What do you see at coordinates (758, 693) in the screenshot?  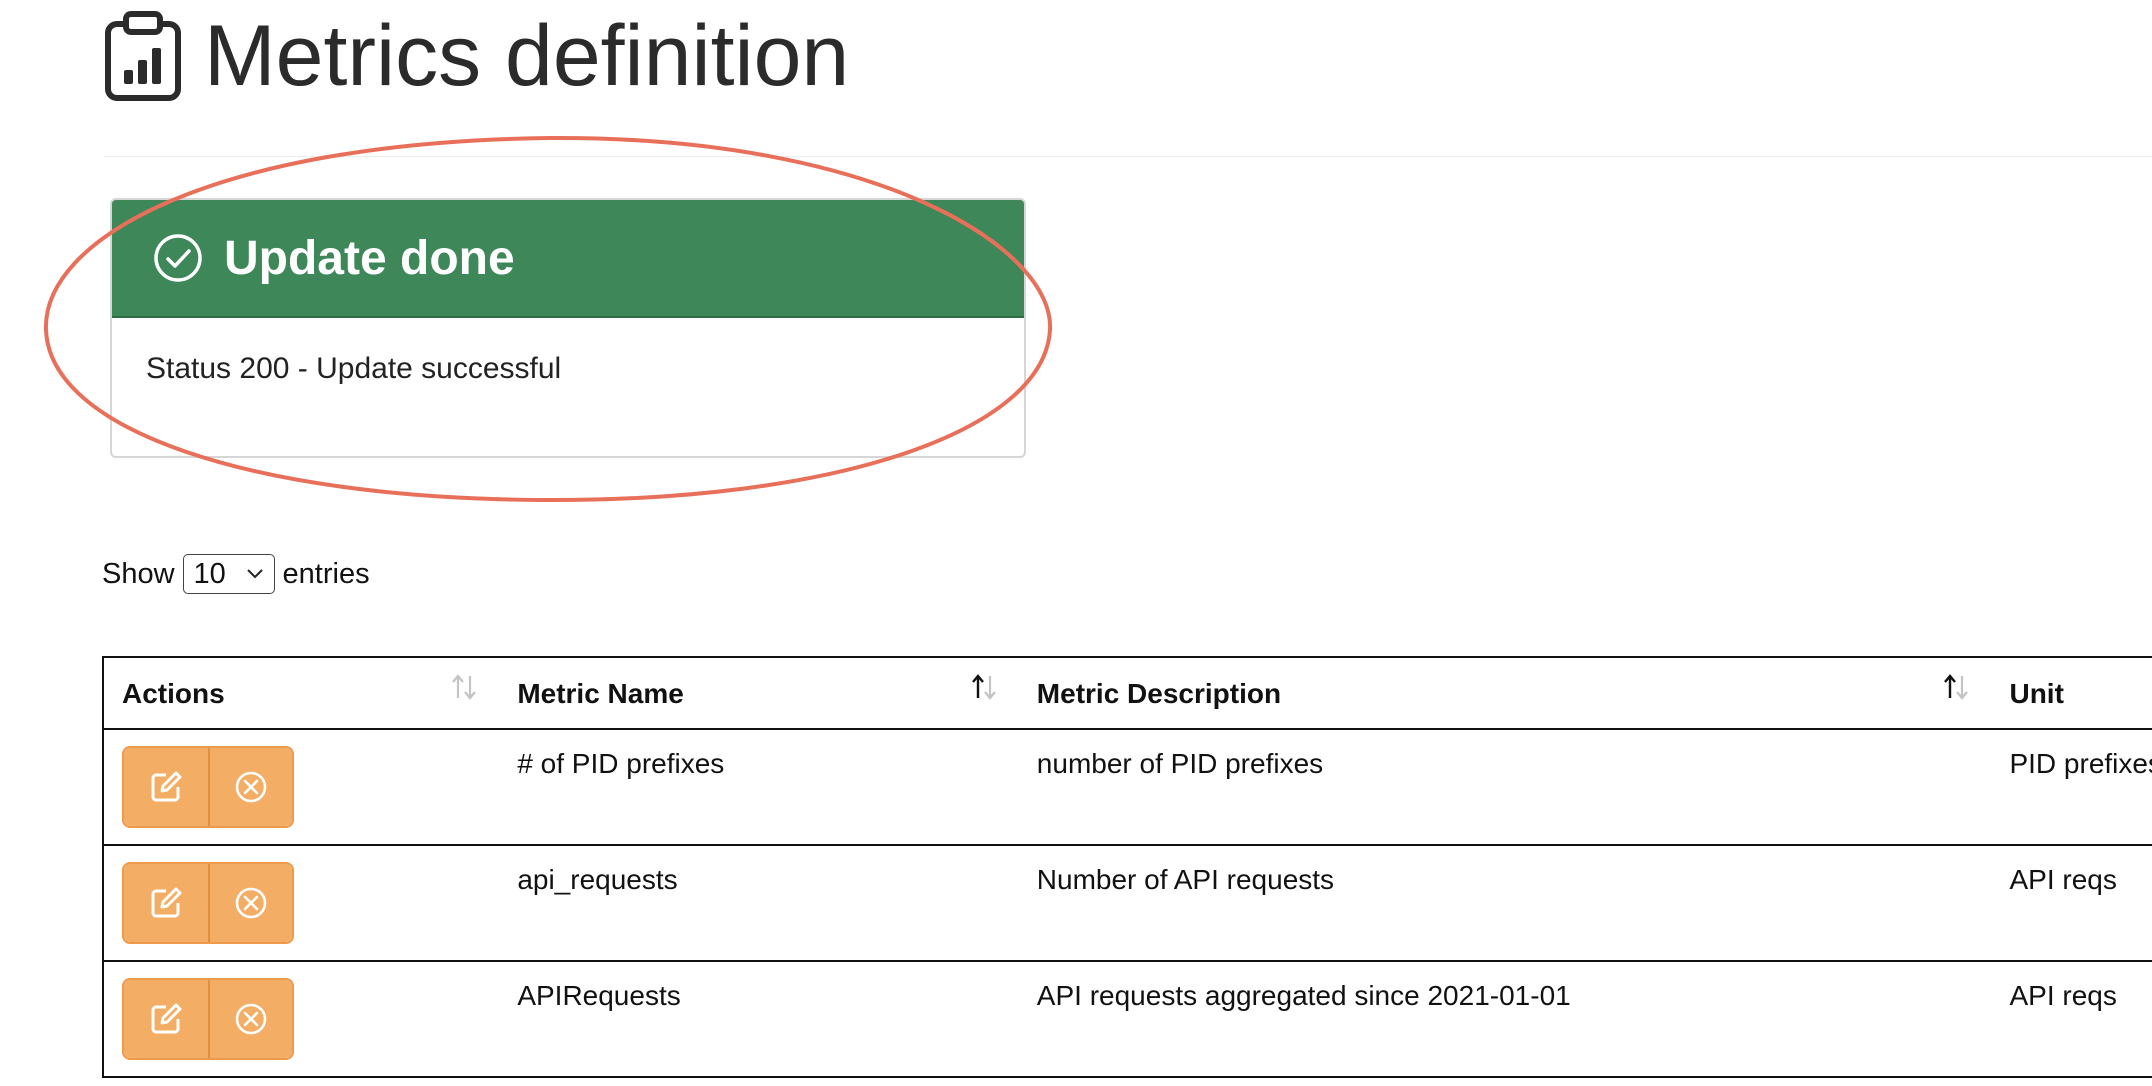 I see `column-header-metric-name: Metric Name` at bounding box center [758, 693].